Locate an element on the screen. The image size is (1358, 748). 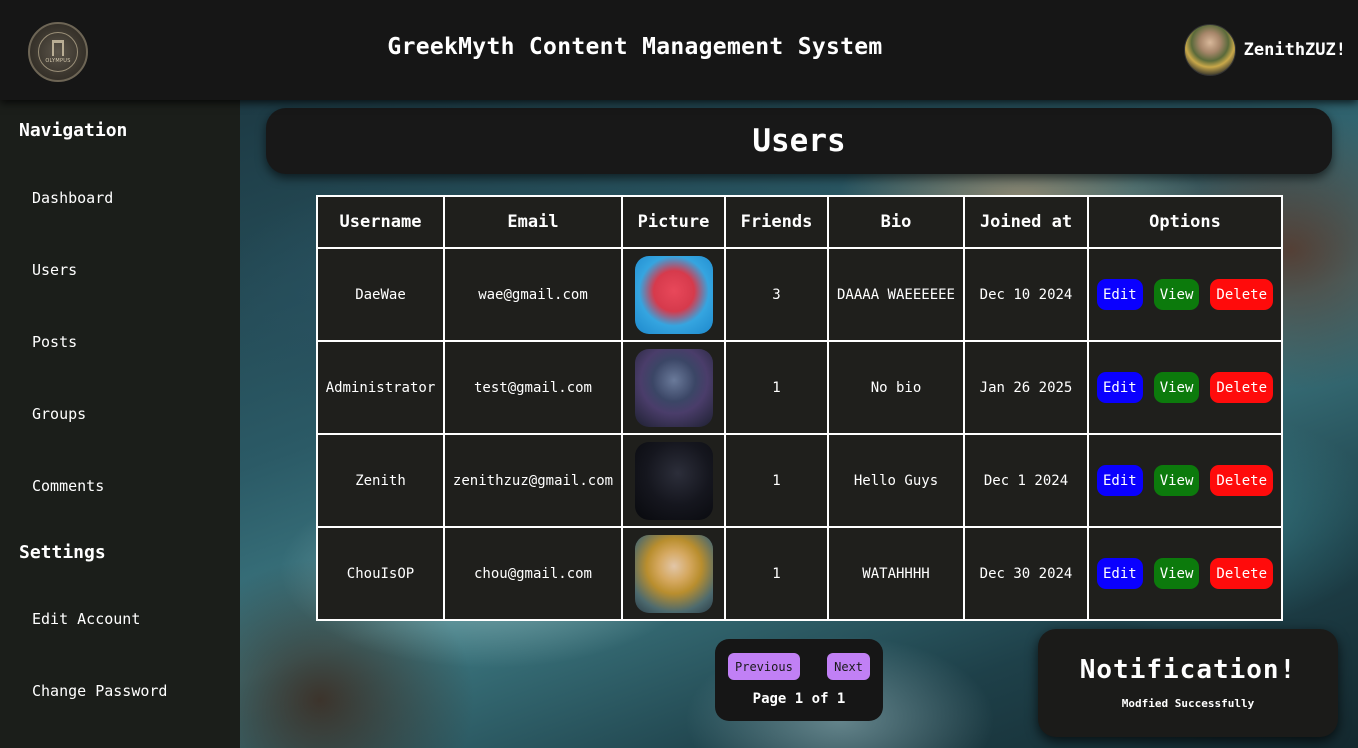
sidebar-item-dashboard: Dashboard is located at coordinates (72, 198).